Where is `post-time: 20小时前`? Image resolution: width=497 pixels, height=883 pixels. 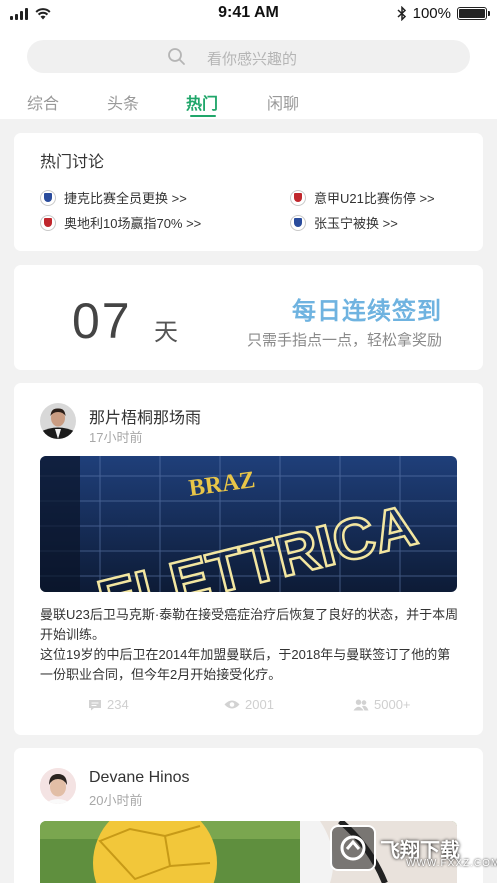
post-time: 20小时前 is located at coordinates (116, 800).